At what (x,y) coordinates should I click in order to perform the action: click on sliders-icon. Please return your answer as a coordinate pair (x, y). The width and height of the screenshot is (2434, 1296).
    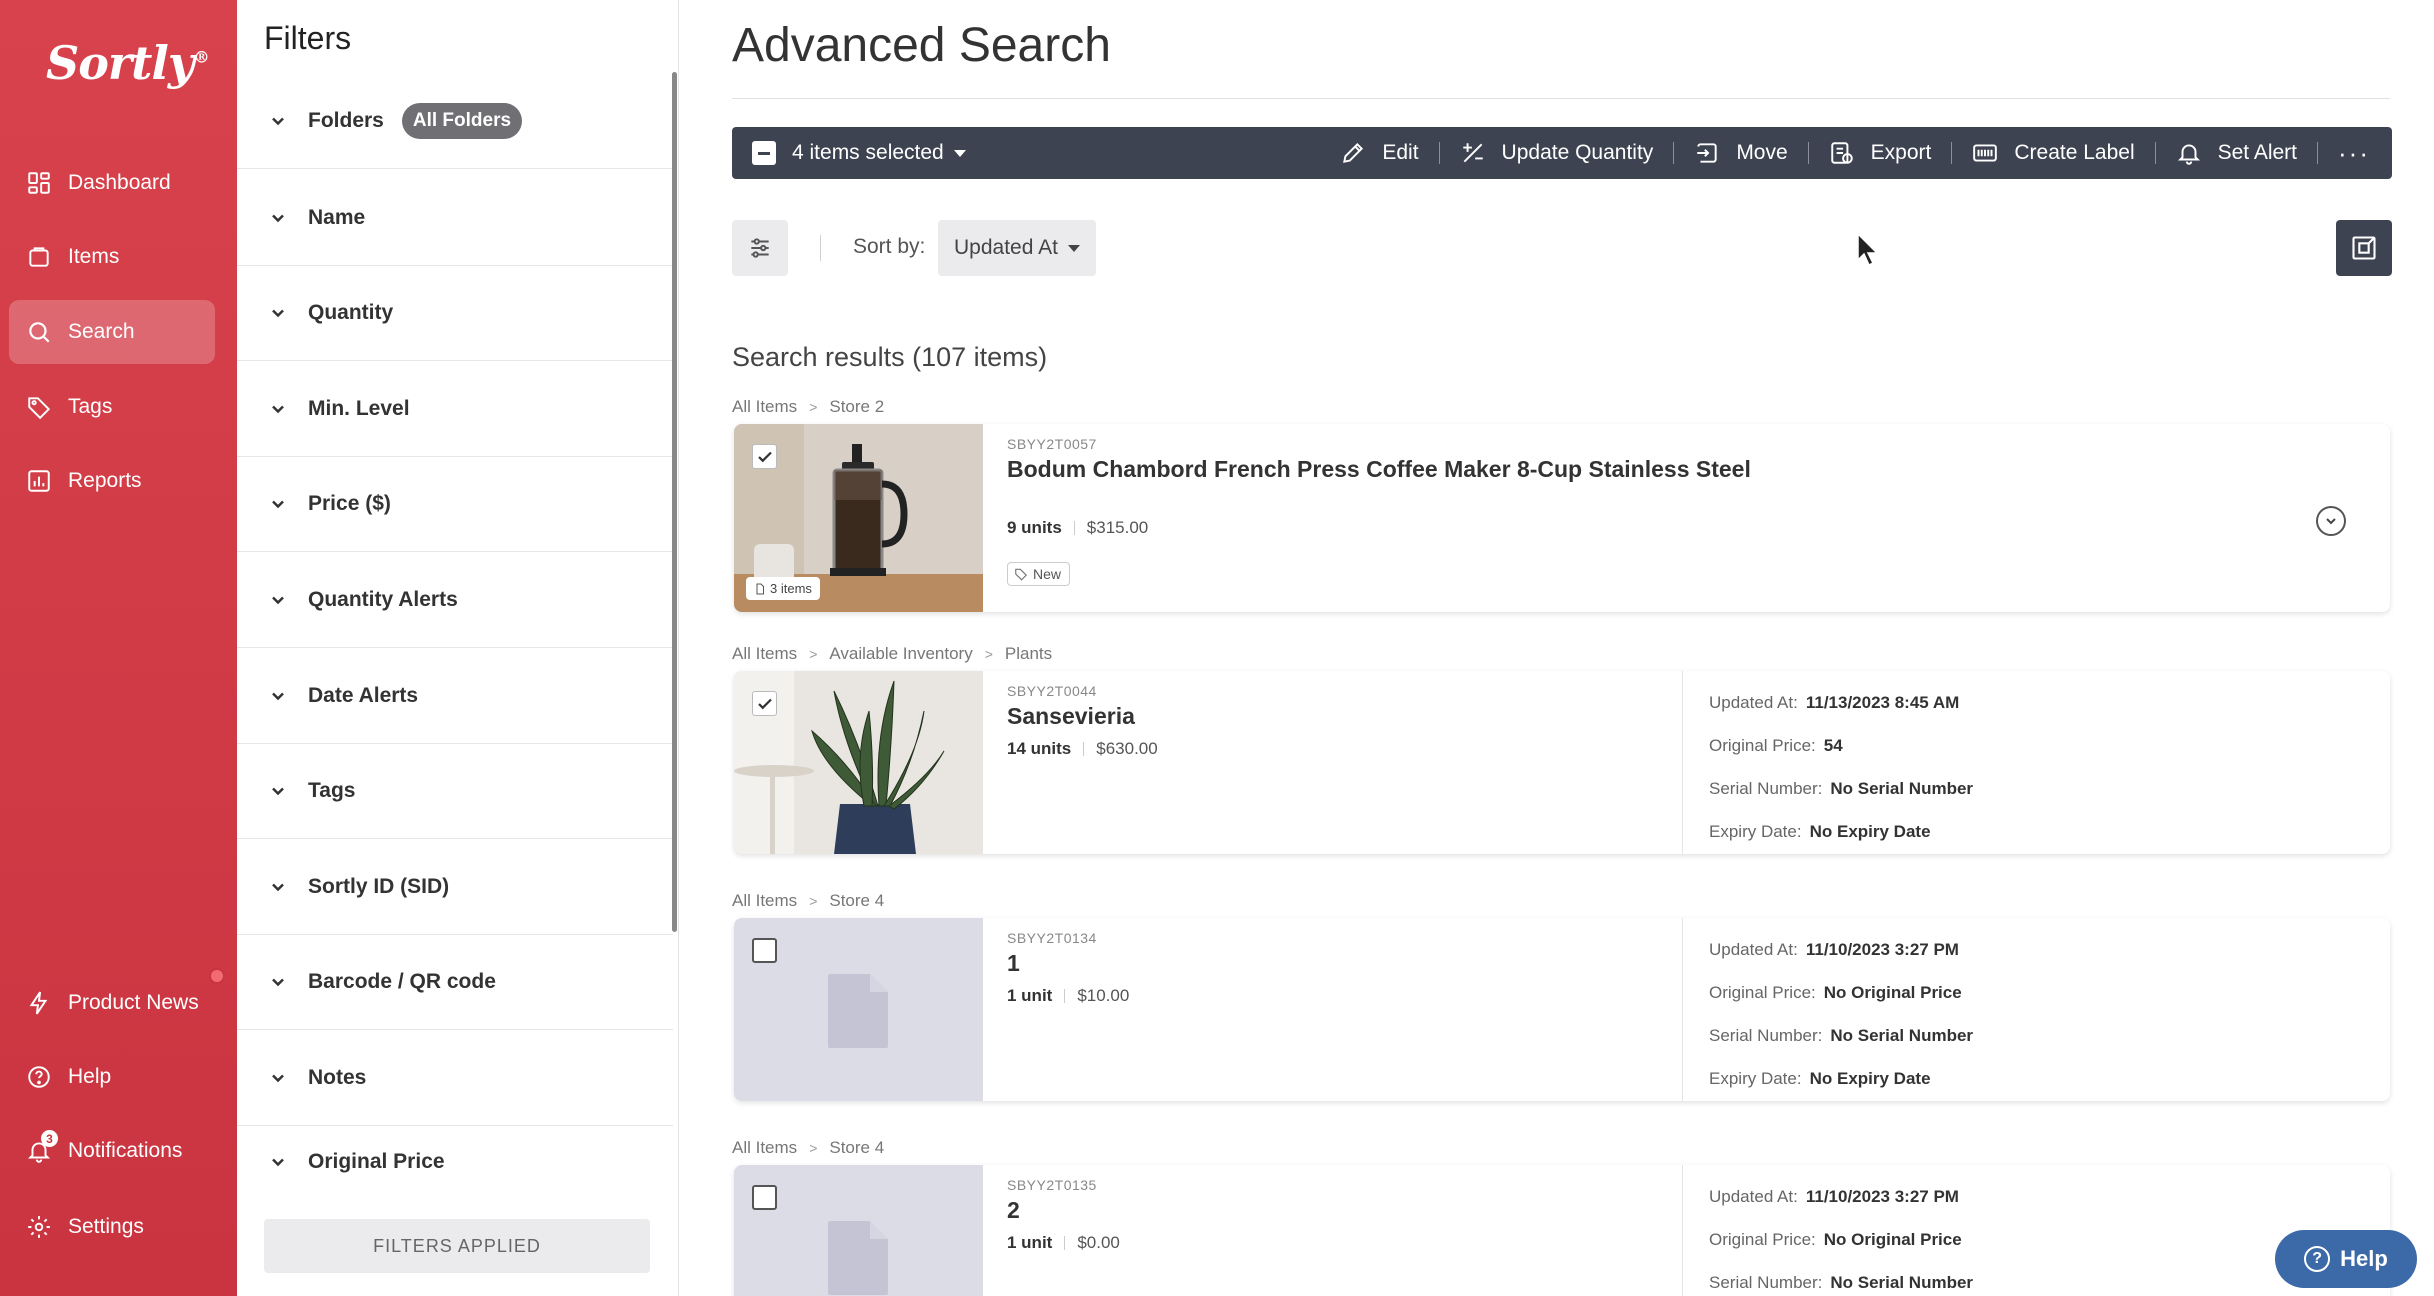
    Looking at the image, I should click on (760, 248).